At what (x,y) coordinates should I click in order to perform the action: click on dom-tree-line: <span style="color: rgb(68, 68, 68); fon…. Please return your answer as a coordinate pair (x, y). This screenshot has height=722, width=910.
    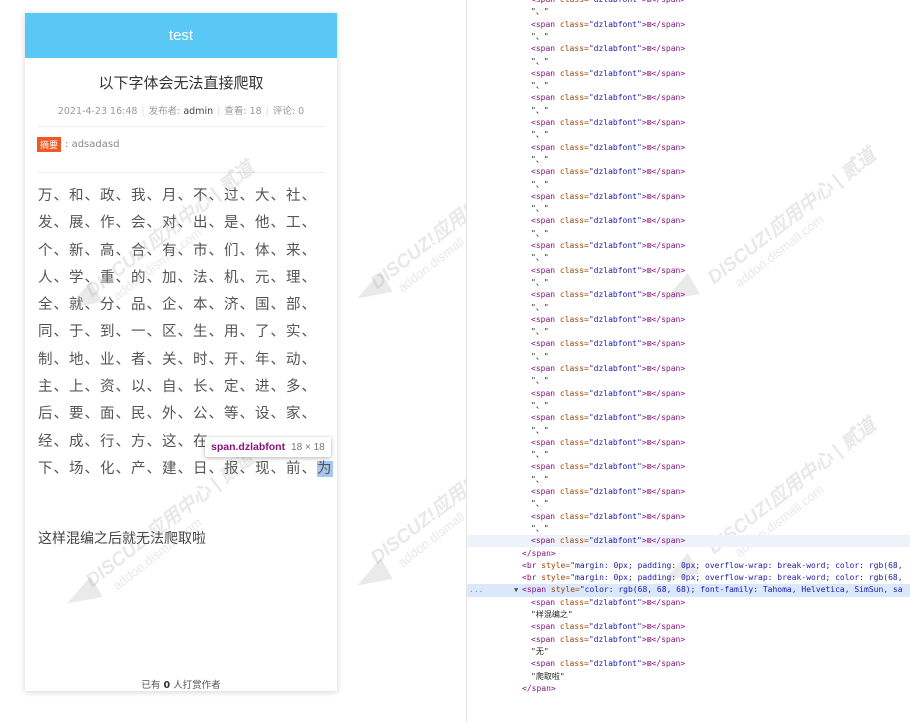
    Looking at the image, I should click on (688, 590).